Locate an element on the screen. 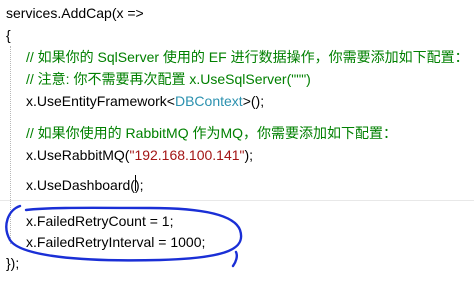  code-token-type: DBContext is located at coordinates (208, 101).